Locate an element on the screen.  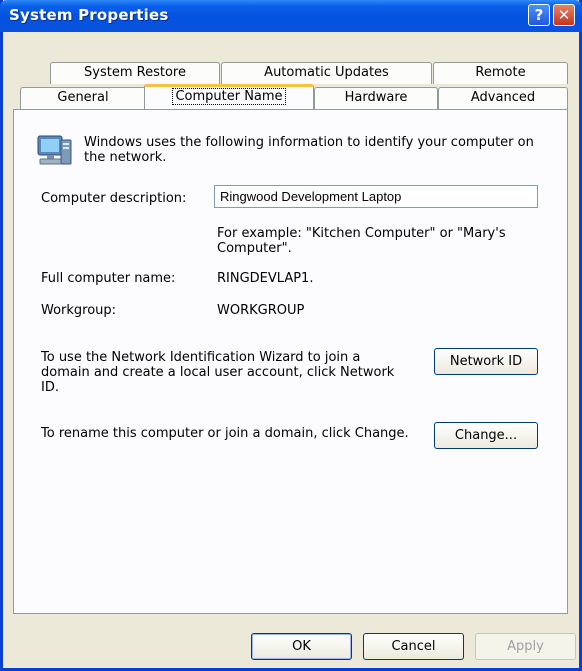
cancel-button: Cancel is located at coordinates (413, 646).